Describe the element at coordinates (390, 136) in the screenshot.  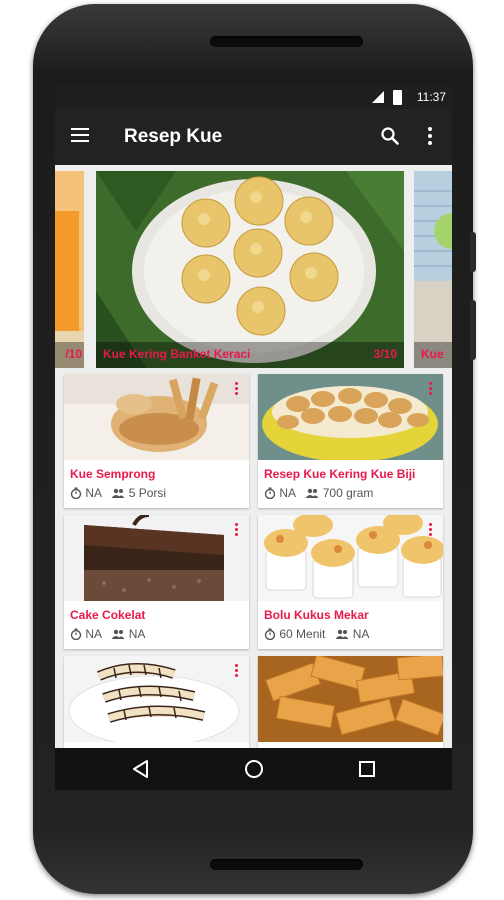
I see `search-icon` at that location.